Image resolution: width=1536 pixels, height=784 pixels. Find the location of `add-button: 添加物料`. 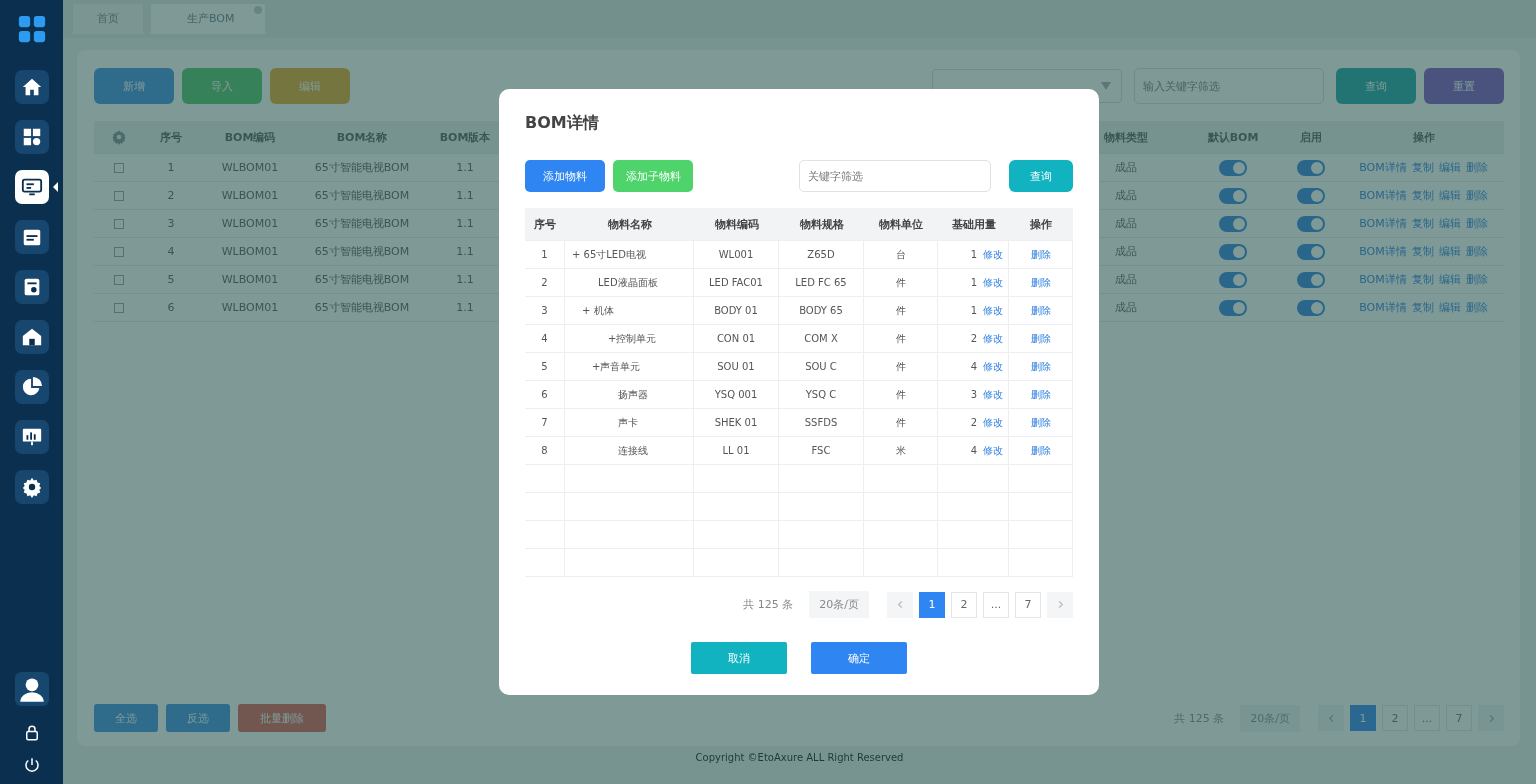

add-button: 添加物料 is located at coordinates (565, 176).